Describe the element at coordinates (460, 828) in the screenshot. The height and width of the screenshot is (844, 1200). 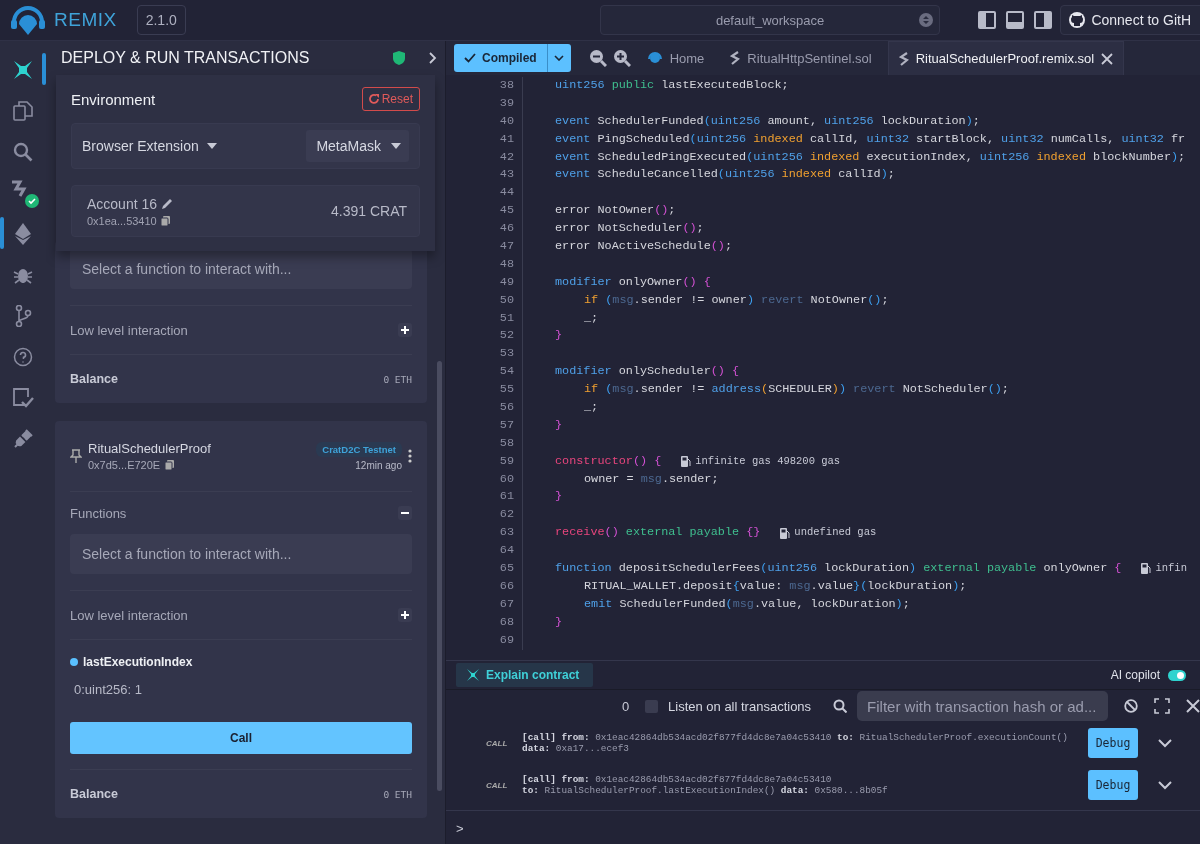
I see `terminal-prompt: >` at that location.